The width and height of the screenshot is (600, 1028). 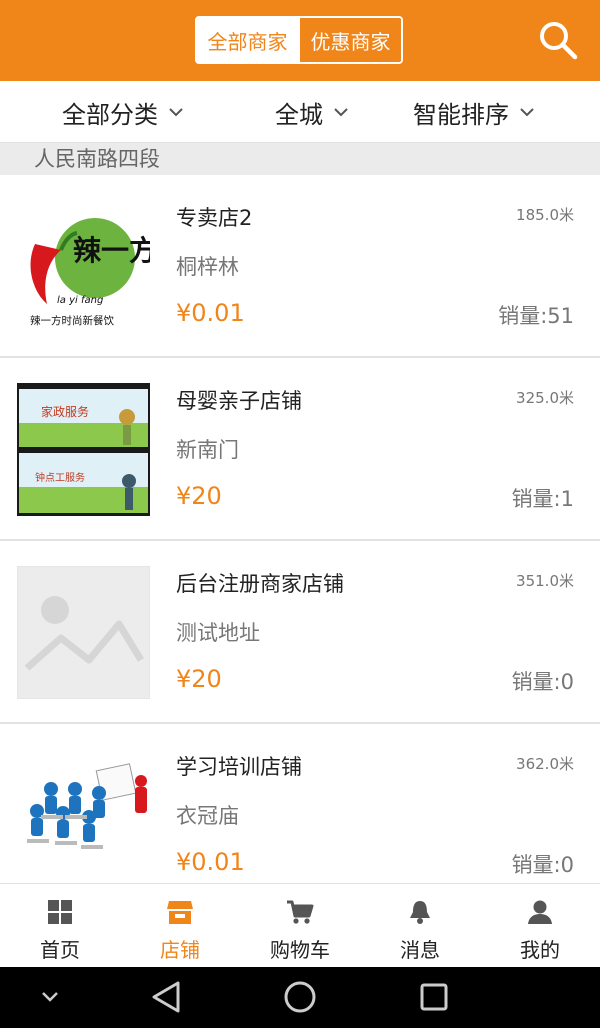 What do you see at coordinates (420, 912) in the screenshot?
I see `bell-icon` at bounding box center [420, 912].